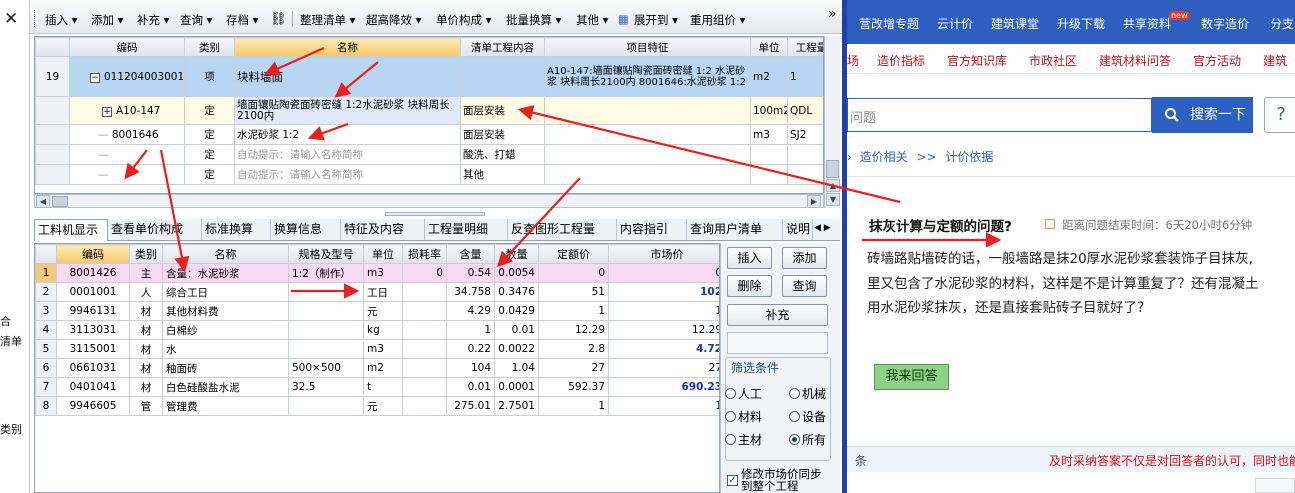 The image size is (1295, 493). Describe the element at coordinates (429, 201) in the screenshot. I see `horizontal-scrollbar: ◀ ▶` at that location.